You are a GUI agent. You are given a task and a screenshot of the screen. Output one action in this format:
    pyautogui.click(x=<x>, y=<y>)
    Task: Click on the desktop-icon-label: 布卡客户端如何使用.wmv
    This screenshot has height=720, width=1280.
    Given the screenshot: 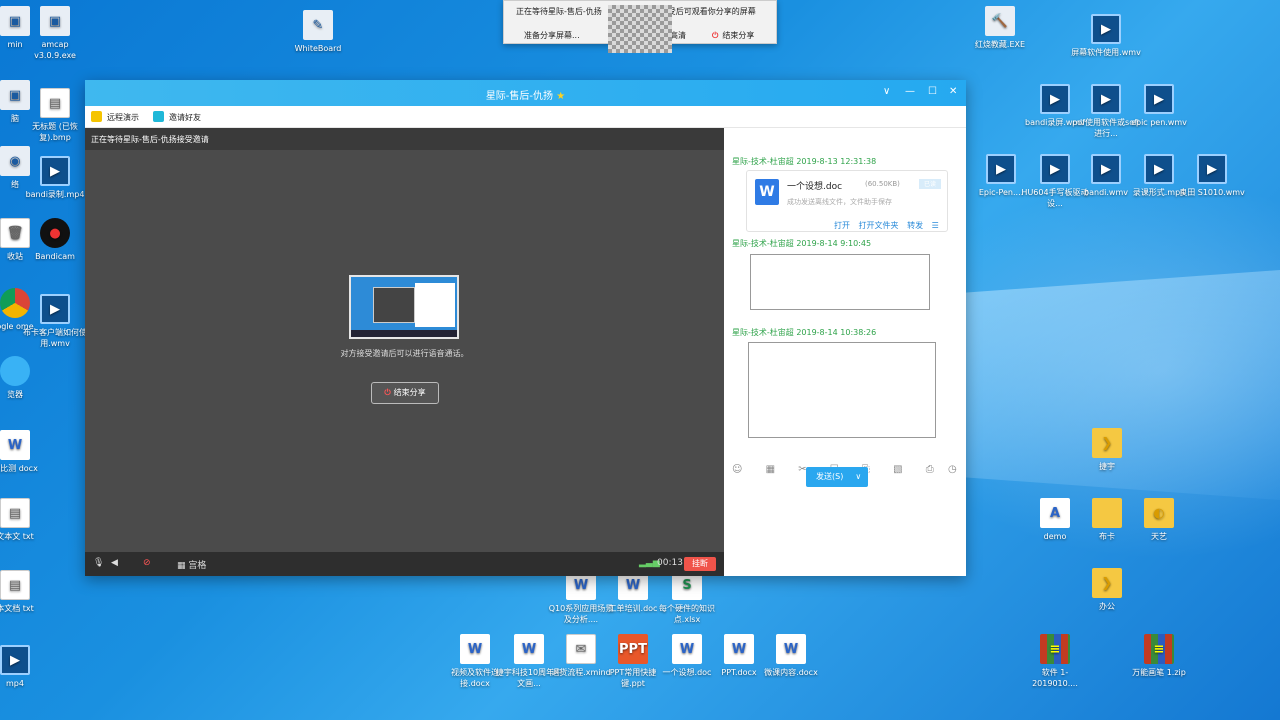 What is the action you would take?
    pyautogui.click(x=55, y=338)
    